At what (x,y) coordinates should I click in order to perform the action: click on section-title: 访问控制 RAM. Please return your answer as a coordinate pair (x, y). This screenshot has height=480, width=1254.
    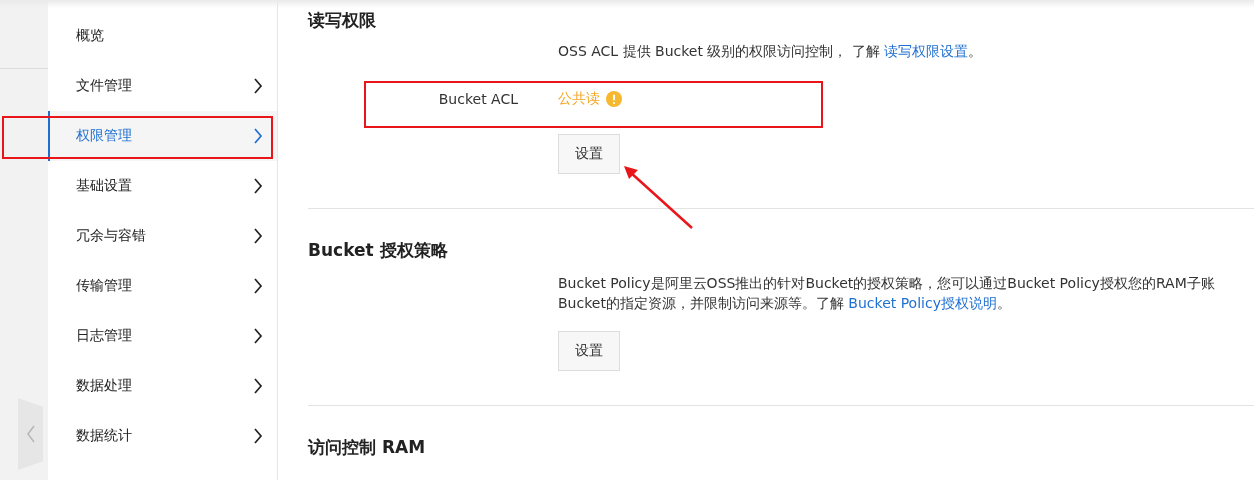
    Looking at the image, I should click on (367, 447).